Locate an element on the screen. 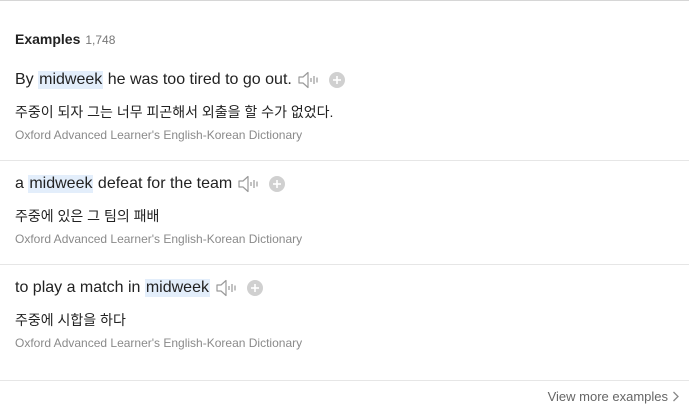 The height and width of the screenshot is (409, 689). examples-footer: View more examples is located at coordinates (344, 394).